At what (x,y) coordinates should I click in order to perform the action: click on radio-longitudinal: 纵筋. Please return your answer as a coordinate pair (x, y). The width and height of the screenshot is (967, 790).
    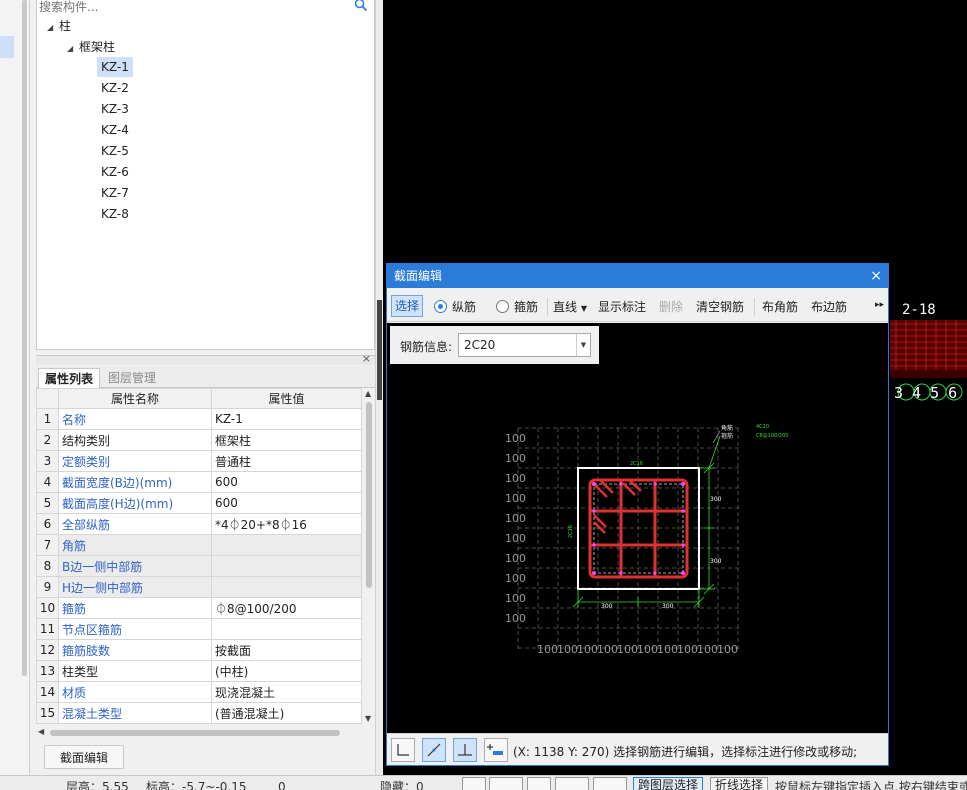
    Looking at the image, I should click on (455, 307).